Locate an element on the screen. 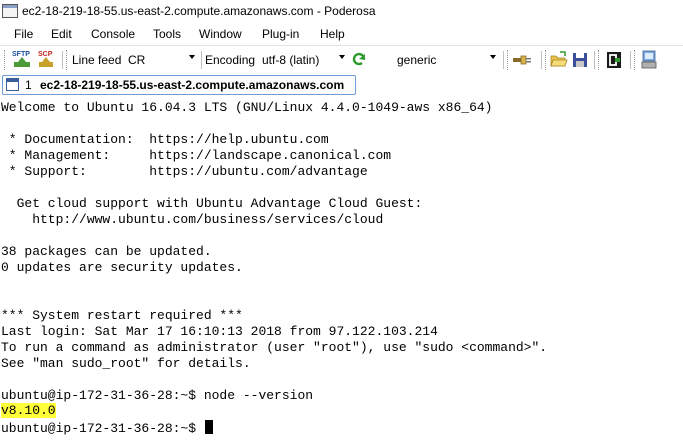  terminal-line: * Documentation: https://help.ubuntu.com is located at coordinates (165, 139).